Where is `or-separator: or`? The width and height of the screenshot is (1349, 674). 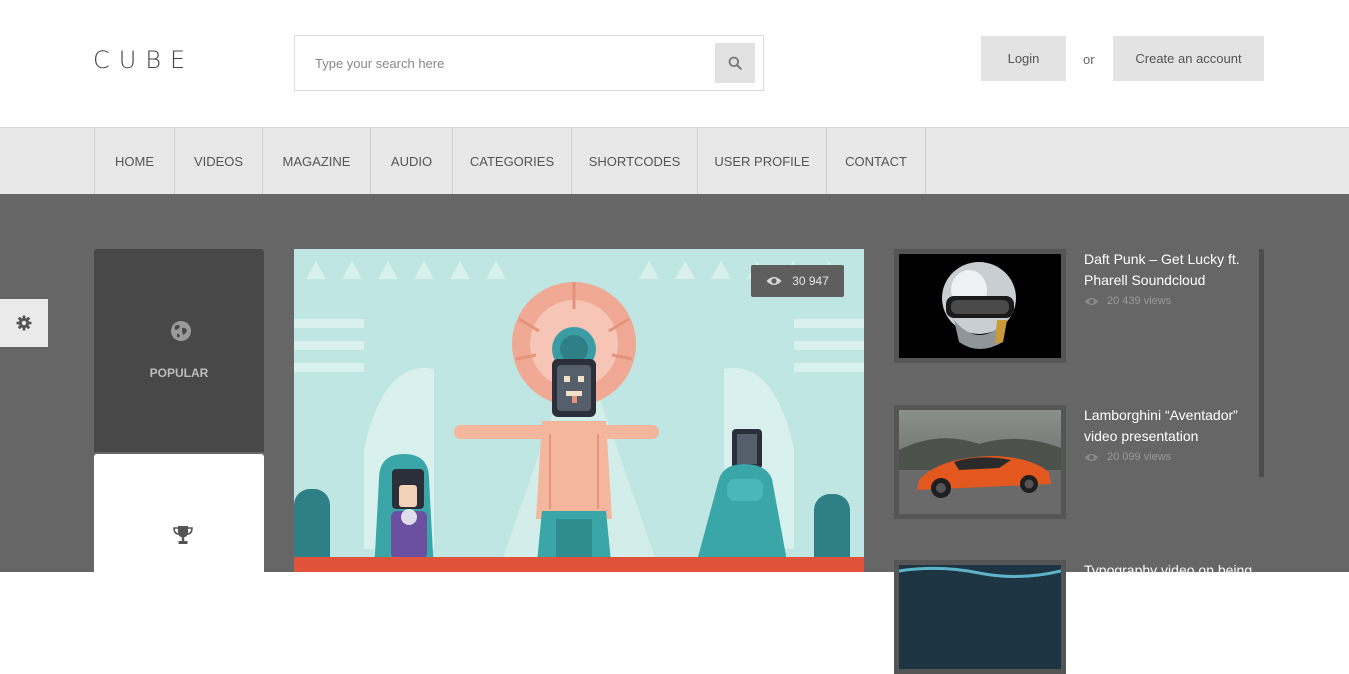
or-separator: or is located at coordinates (1089, 59).